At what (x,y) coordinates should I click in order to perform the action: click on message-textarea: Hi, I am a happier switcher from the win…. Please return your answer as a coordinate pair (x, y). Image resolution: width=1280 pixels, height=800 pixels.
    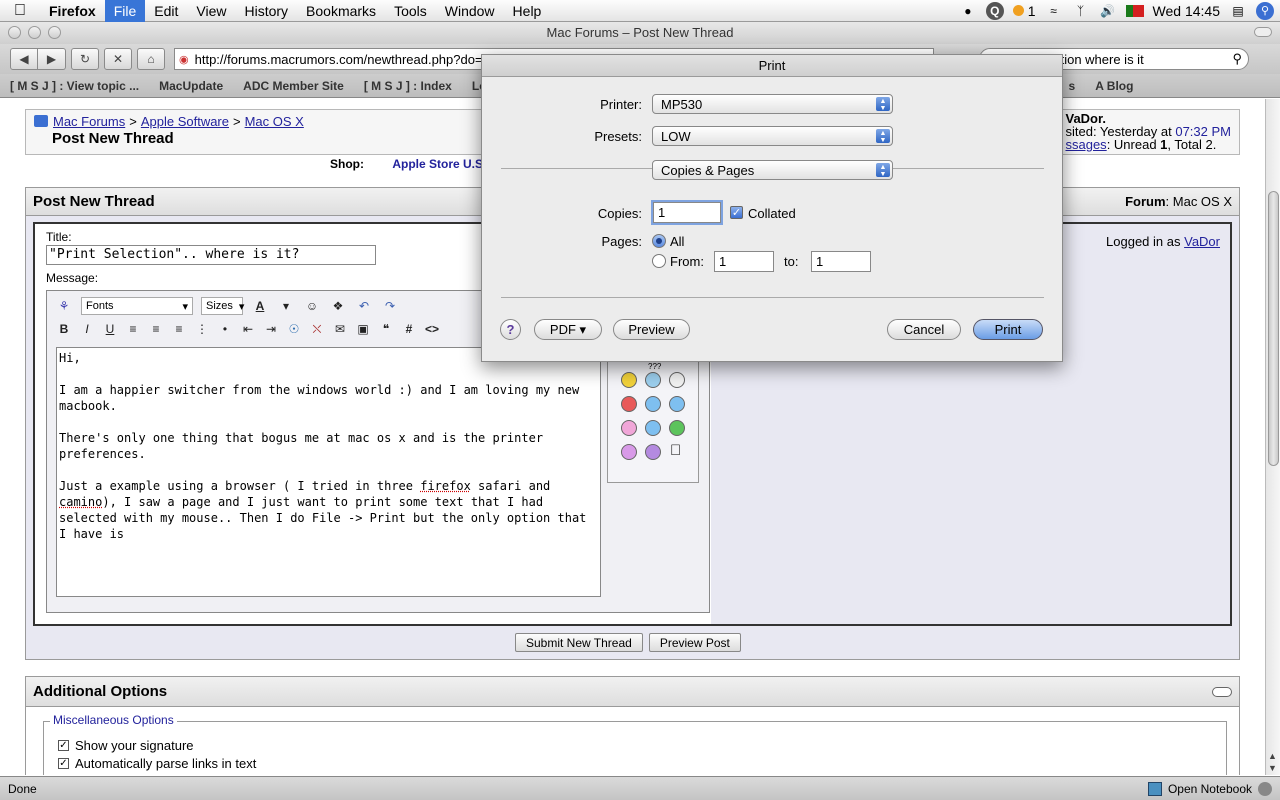
    Looking at the image, I should click on (328, 472).